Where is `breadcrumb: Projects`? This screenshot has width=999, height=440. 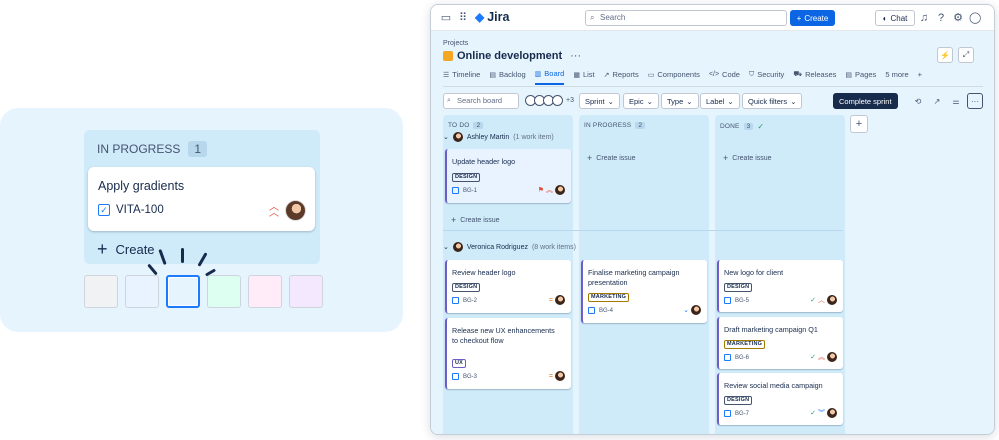
breadcrumb: Projects is located at coordinates (455, 43).